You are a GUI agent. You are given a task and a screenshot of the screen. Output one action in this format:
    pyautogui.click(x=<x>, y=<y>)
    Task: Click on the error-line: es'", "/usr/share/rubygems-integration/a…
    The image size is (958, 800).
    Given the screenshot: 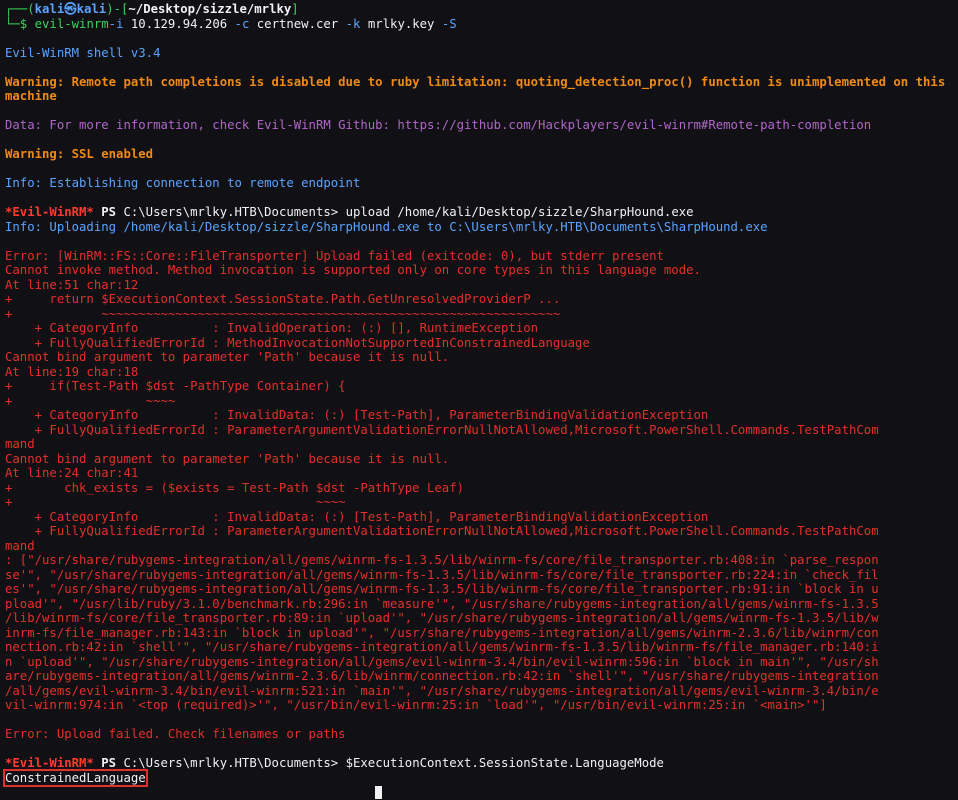 What is the action you would take?
    pyautogui.click(x=442, y=589)
    